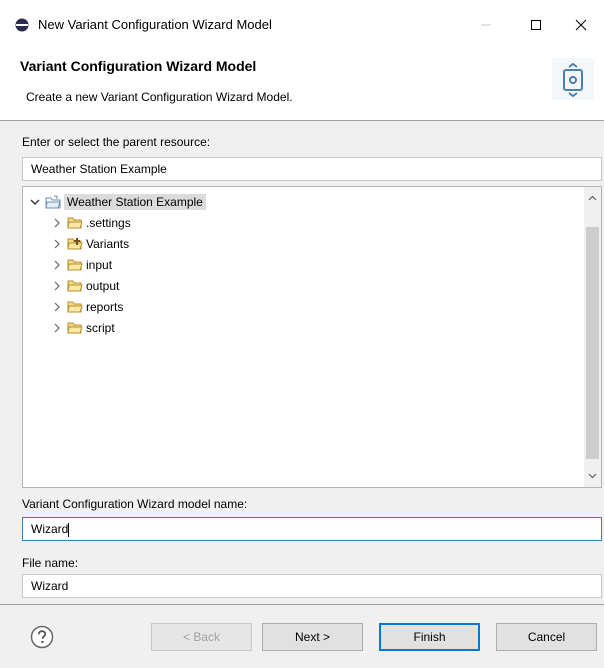  What do you see at coordinates (546, 637) in the screenshot?
I see `cancel-button: Cancel` at bounding box center [546, 637].